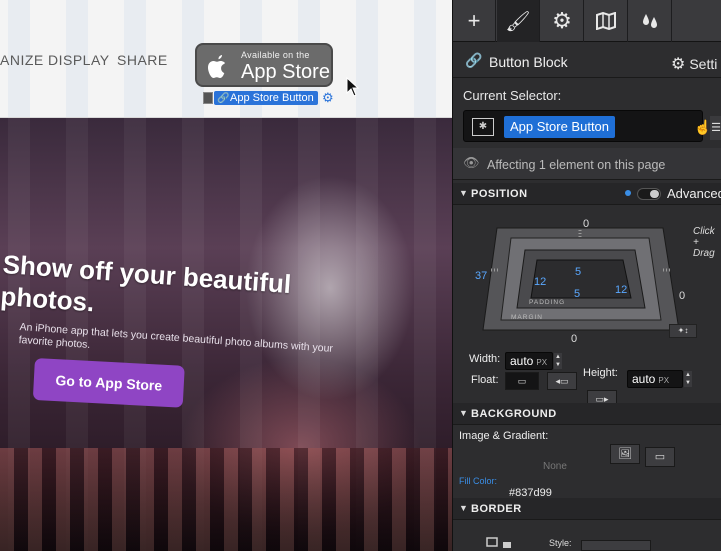  Describe the element at coordinates (226, 499) in the screenshot. I see `hero-photo-keyboard` at that location.